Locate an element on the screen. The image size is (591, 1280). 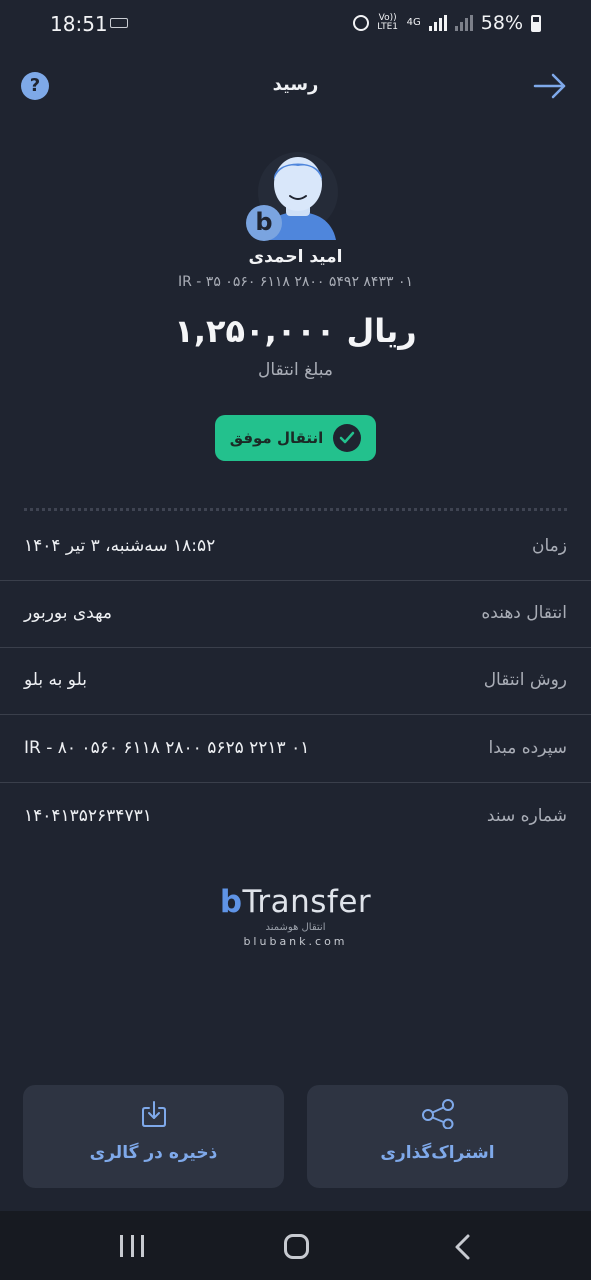
detail-label: انتقال دهنده is located at coordinates (524, 613).